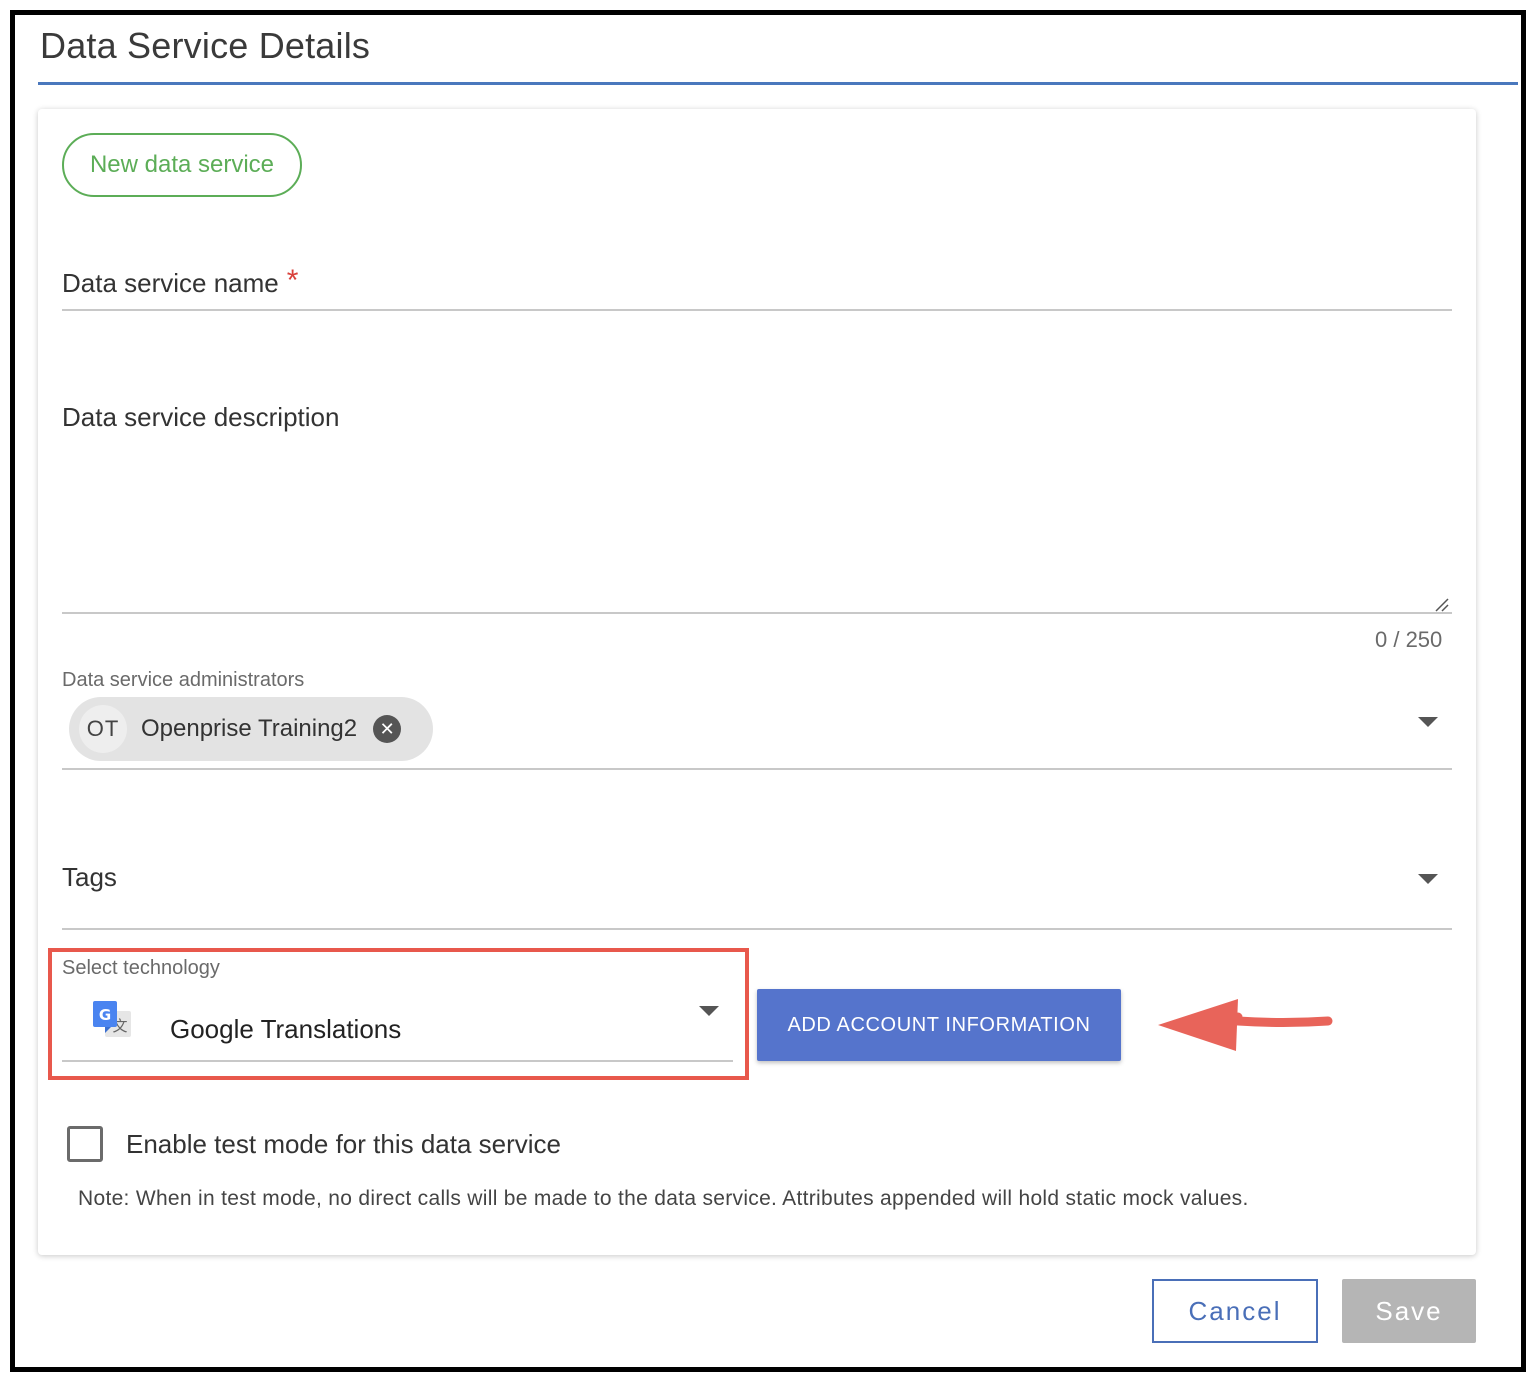 This screenshot has width=1538, height=1378. Describe the element at coordinates (1235, 1311) in the screenshot. I see `cancel-button: Cancel` at that location.